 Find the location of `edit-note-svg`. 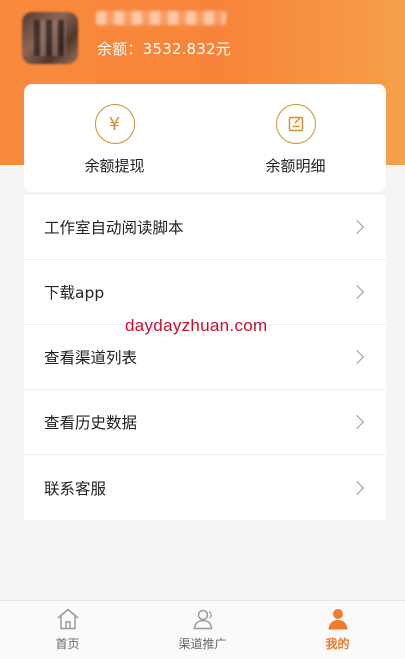

edit-note-svg is located at coordinates (295, 124).